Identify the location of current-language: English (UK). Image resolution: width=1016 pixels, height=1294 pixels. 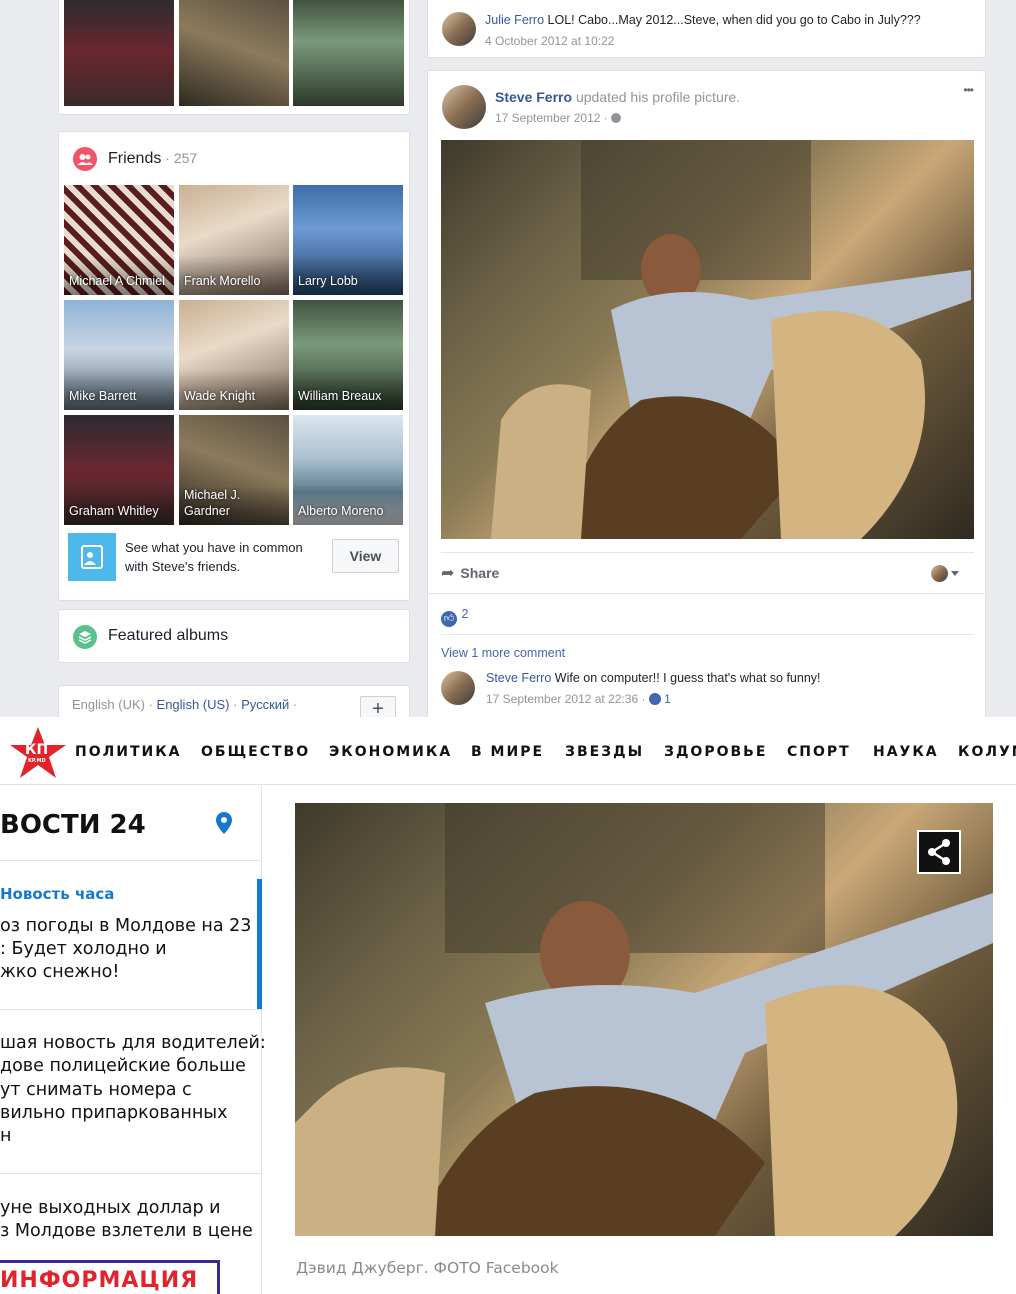
(108, 704).